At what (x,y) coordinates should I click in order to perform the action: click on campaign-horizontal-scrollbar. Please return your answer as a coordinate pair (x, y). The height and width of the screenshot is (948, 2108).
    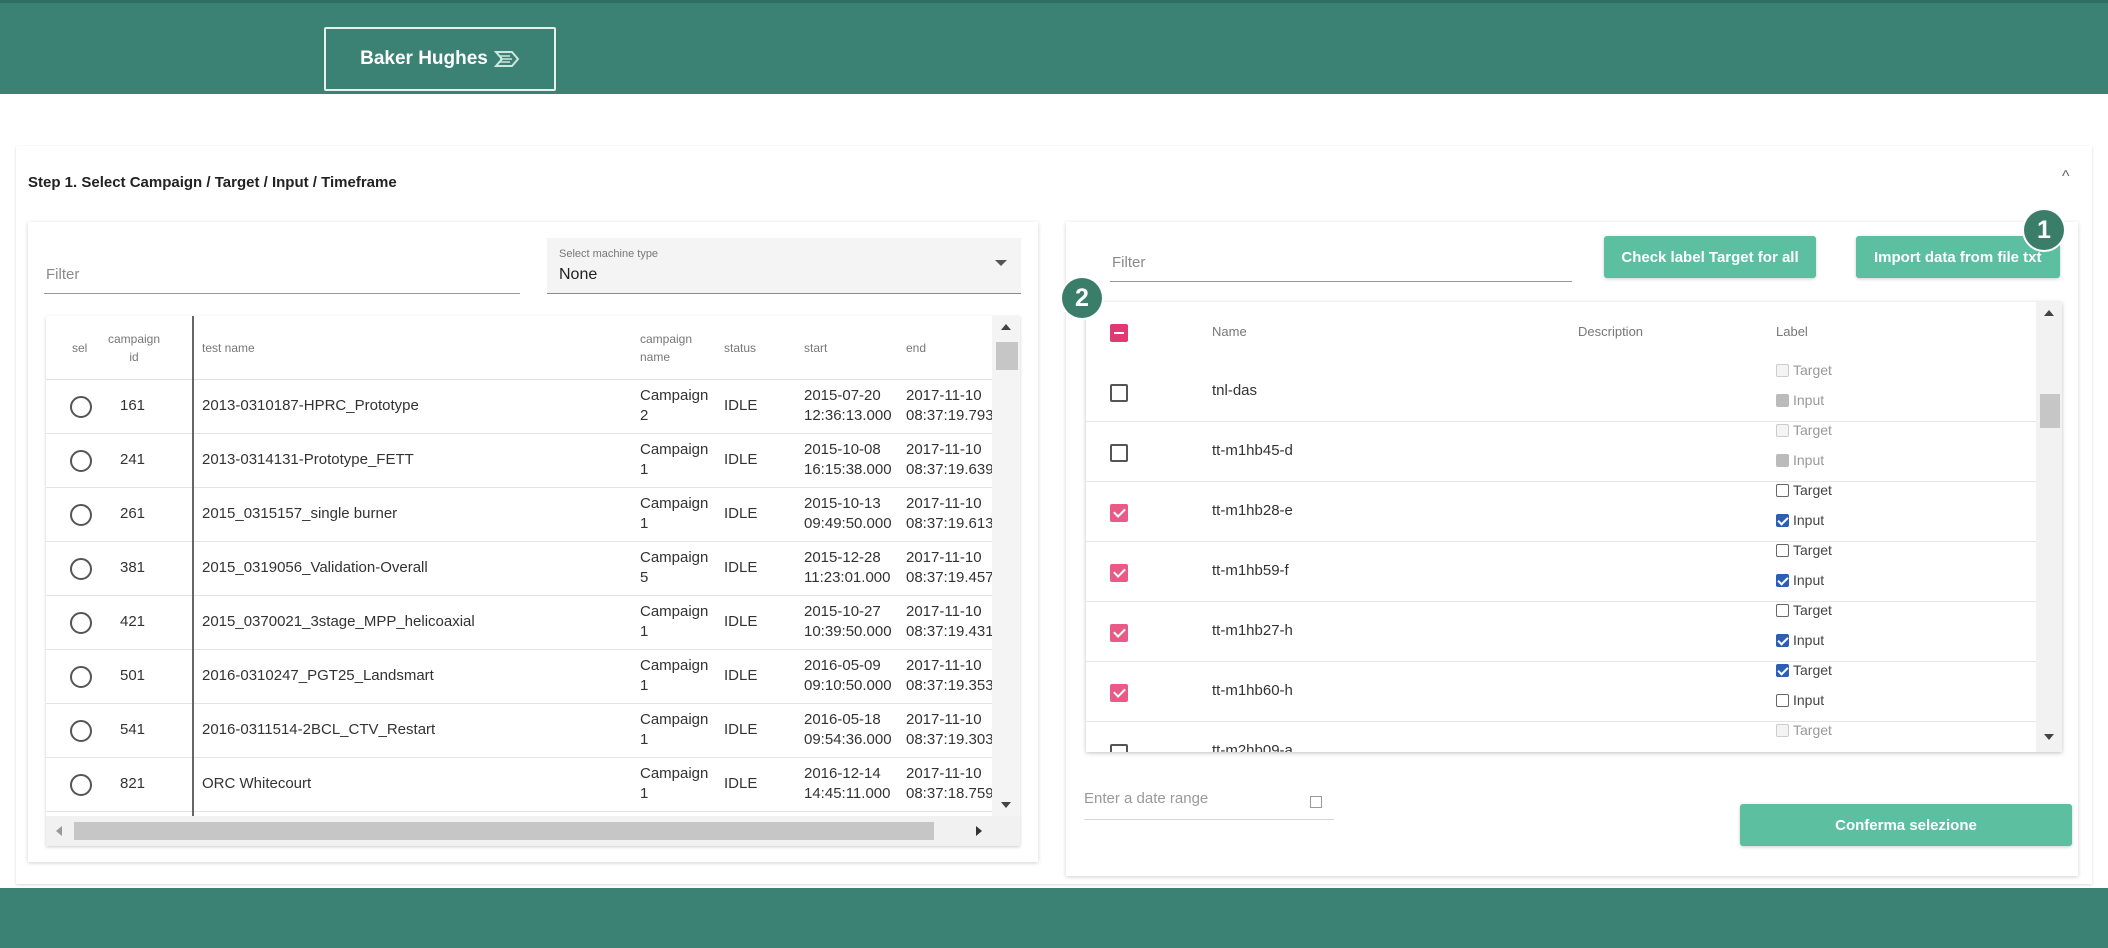
    Looking at the image, I should click on (533, 831).